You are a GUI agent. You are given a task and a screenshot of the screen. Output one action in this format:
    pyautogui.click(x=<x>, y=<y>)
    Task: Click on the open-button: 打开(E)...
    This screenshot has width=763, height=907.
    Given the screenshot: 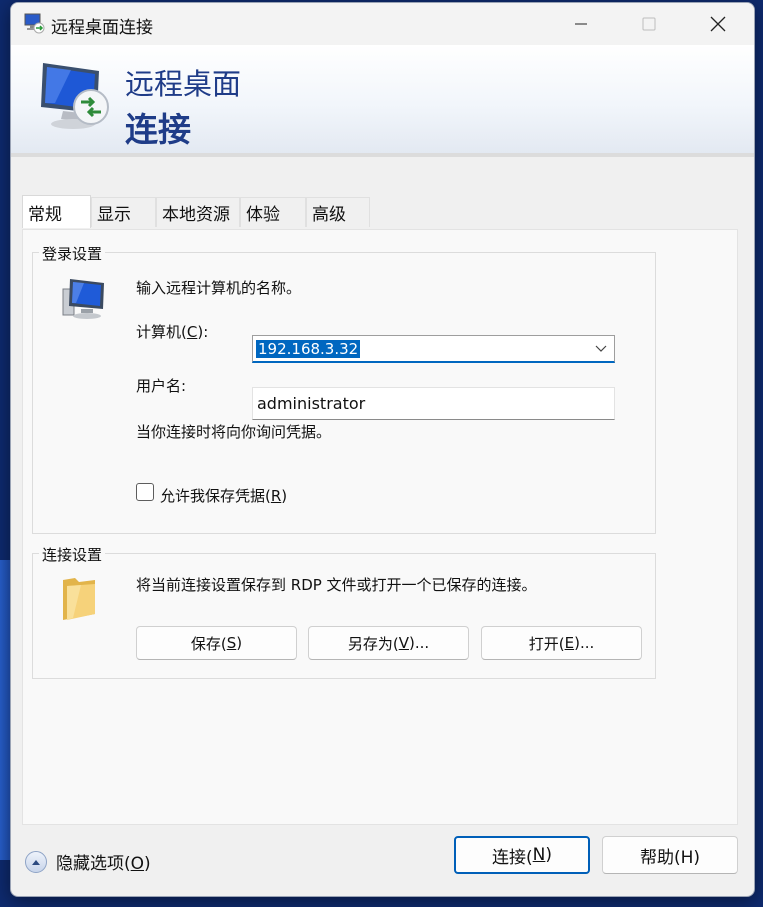 What is the action you would take?
    pyautogui.click(x=561, y=643)
    